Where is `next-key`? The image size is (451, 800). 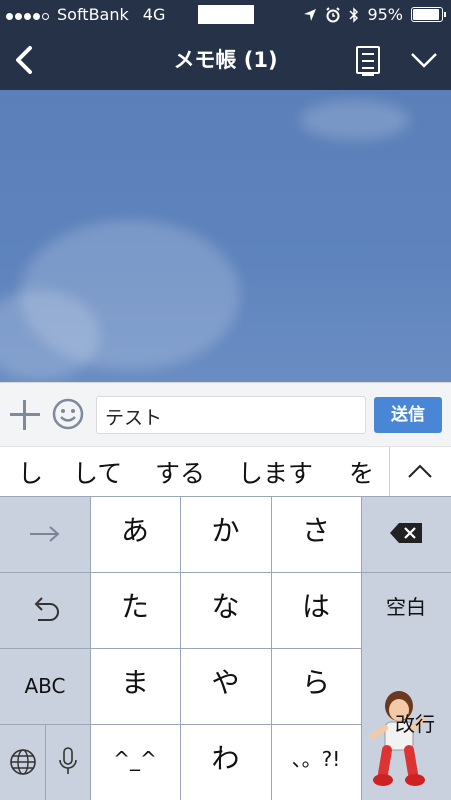
next-key is located at coordinates (45, 534).